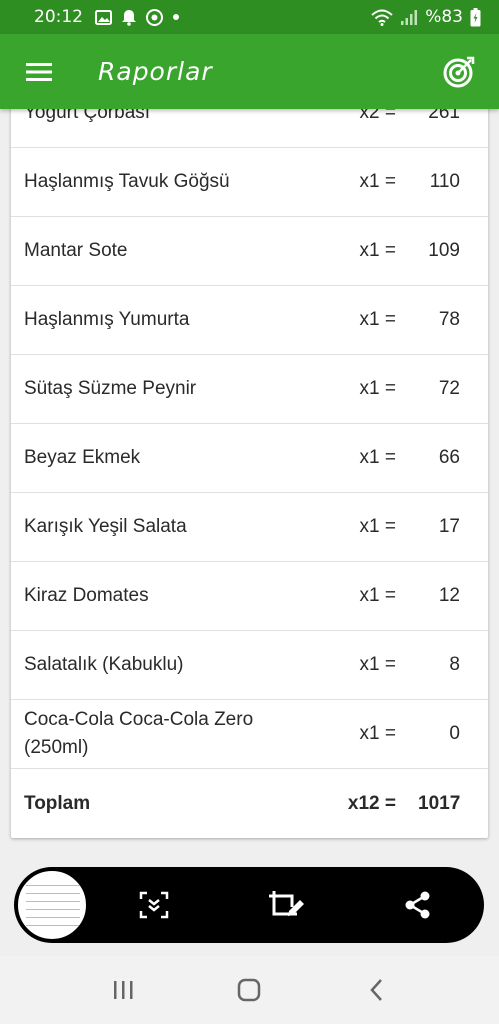 Image resolution: width=499 pixels, height=1024 pixels. Describe the element at coordinates (444, 181) in the screenshot. I see `food-calories: 110` at that location.